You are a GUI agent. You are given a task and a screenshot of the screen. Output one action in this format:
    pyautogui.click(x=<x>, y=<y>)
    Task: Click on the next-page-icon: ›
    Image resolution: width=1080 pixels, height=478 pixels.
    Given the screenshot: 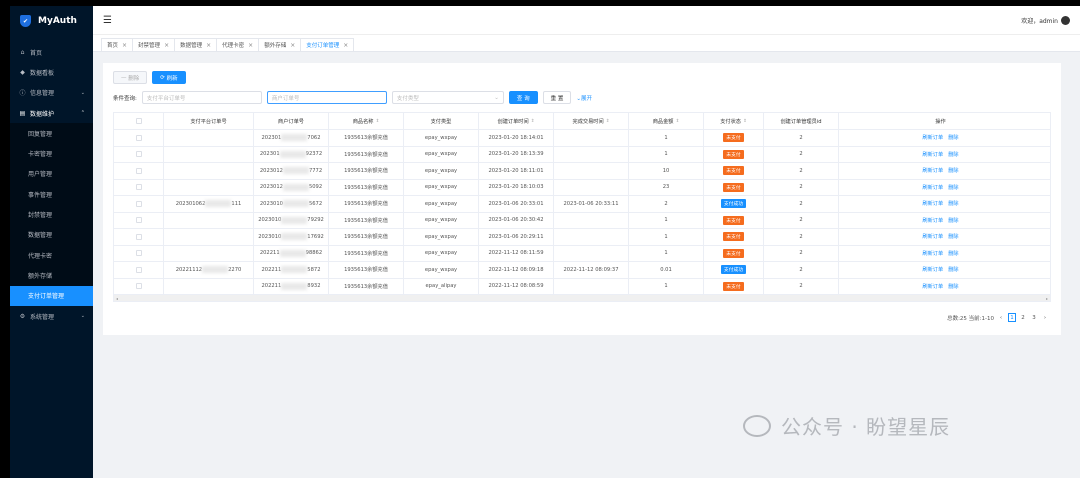 What is the action you would take?
    pyautogui.click(x=1045, y=317)
    